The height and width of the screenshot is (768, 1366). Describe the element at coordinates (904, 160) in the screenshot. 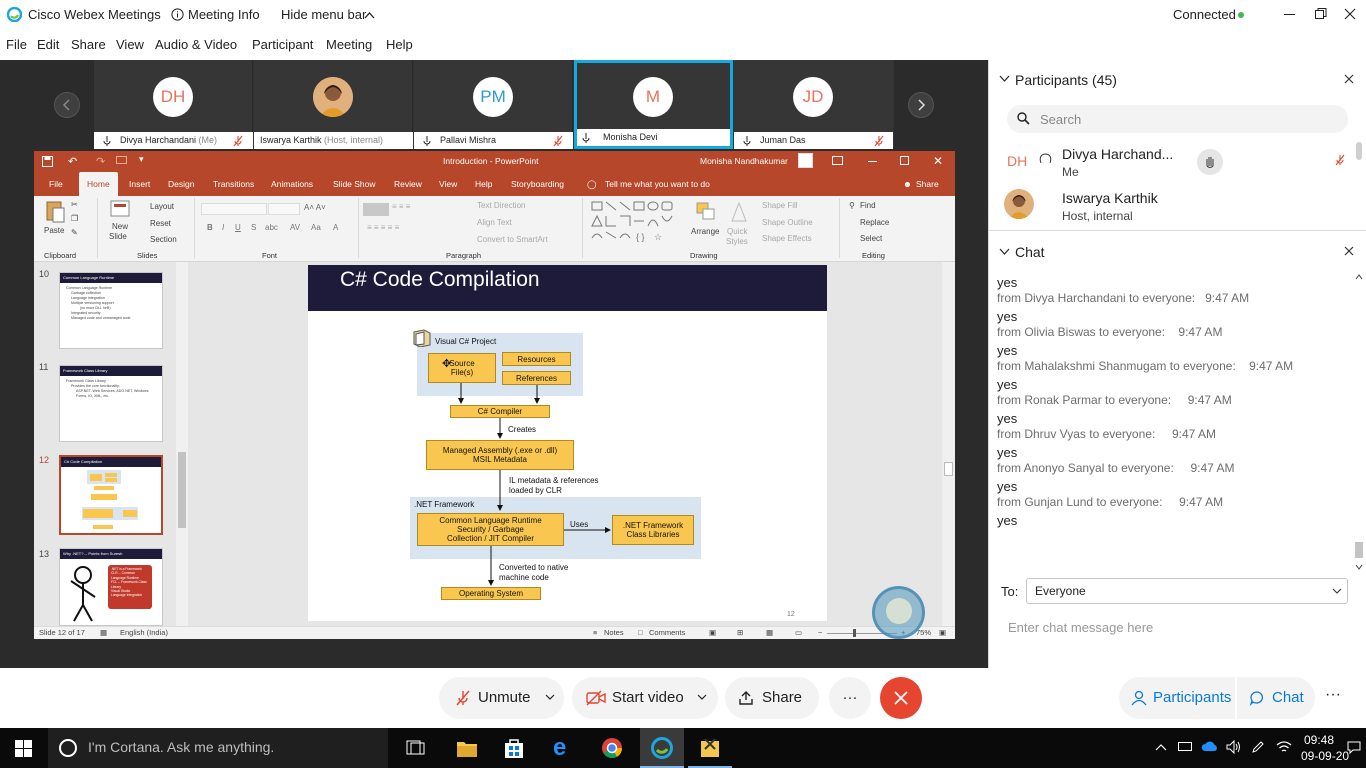

I see `ppt-restore-icon` at that location.